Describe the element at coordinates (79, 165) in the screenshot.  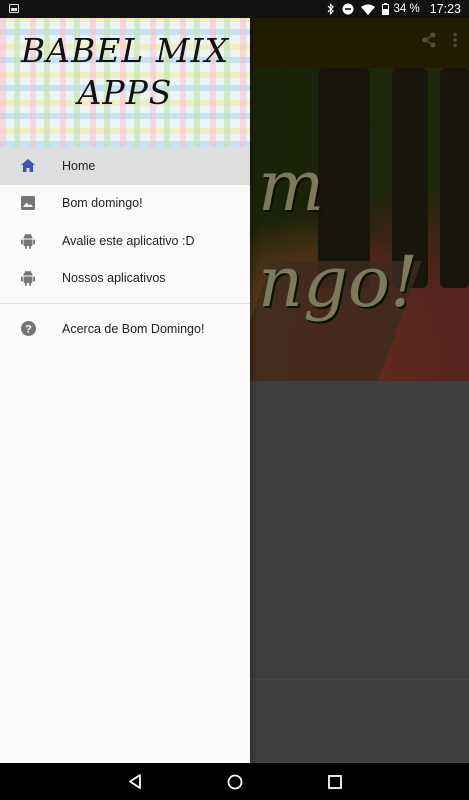
I see `menu-item-label: Home` at that location.